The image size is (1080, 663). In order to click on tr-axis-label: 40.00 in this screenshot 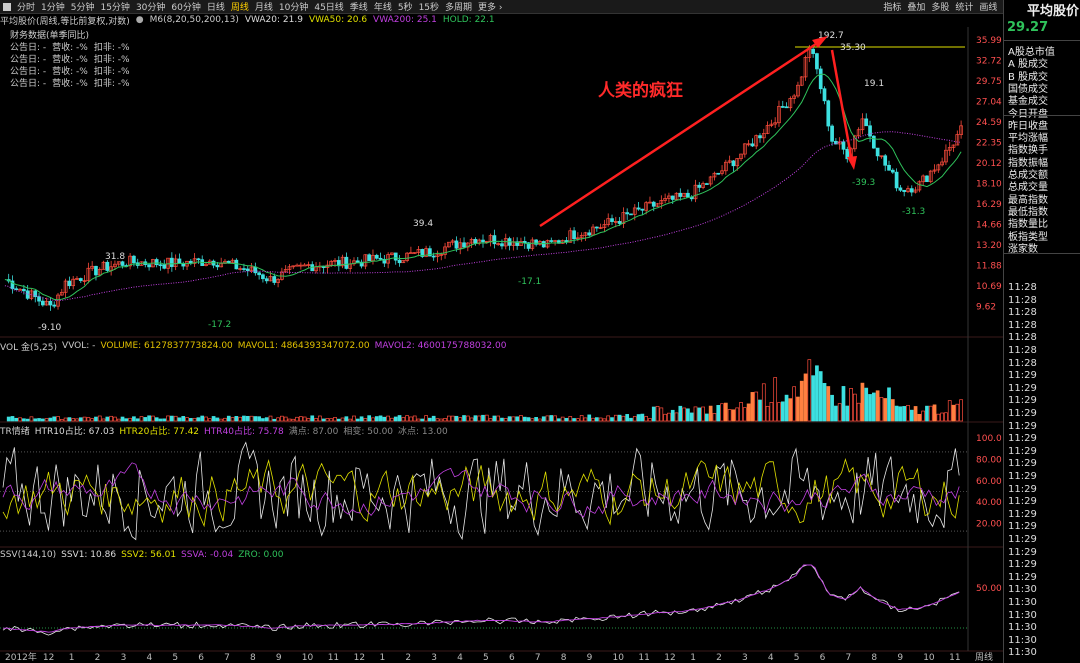, I will do `click(989, 503)`.